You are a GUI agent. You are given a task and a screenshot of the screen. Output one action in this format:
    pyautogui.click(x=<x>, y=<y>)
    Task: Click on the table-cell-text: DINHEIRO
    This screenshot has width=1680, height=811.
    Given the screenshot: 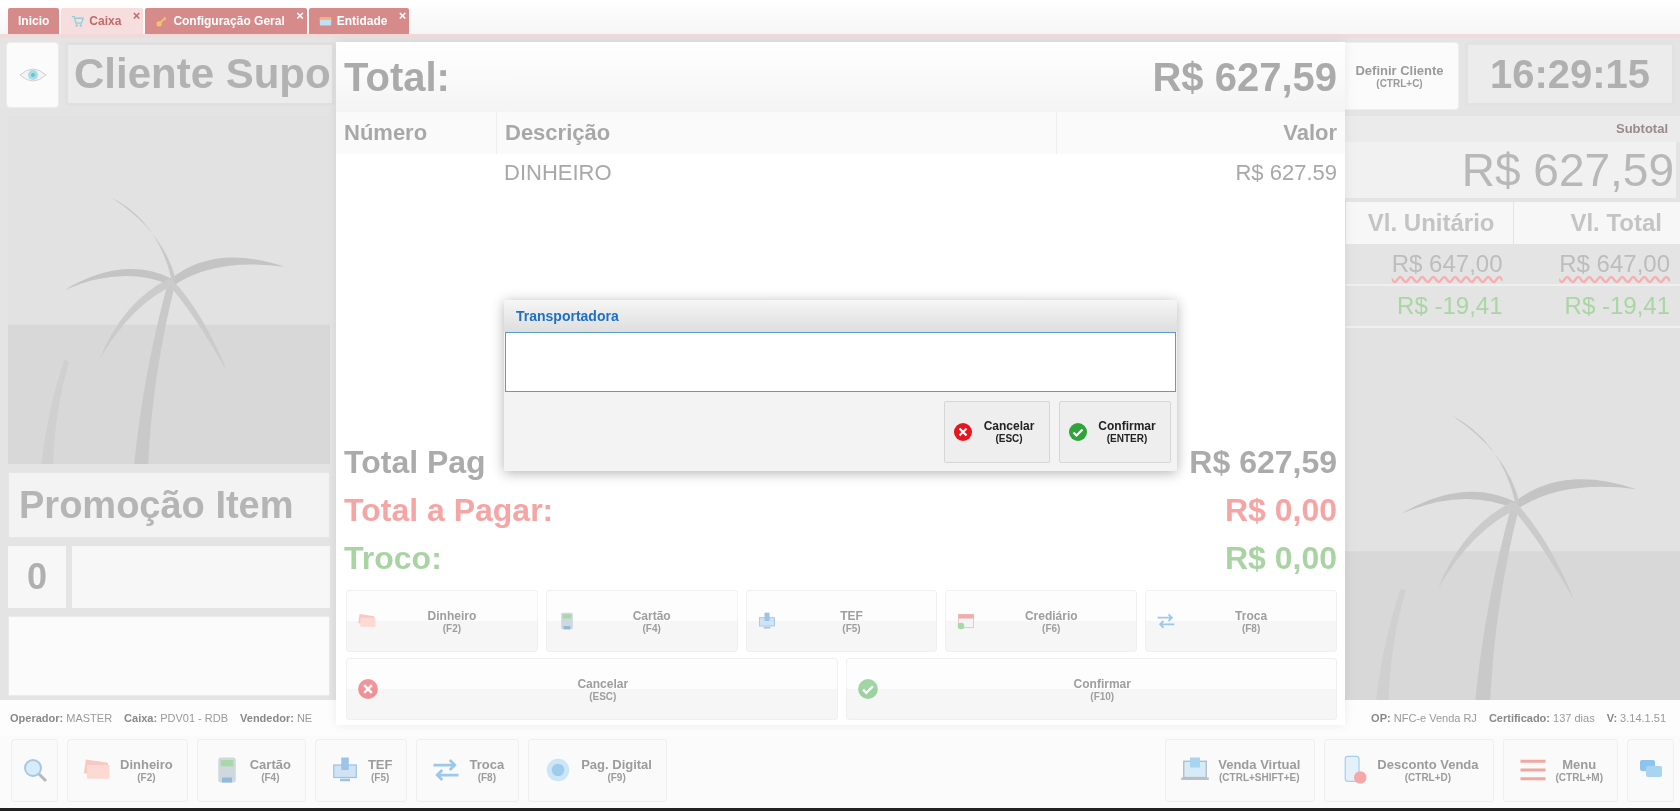 What is the action you would take?
    pyautogui.click(x=558, y=173)
    